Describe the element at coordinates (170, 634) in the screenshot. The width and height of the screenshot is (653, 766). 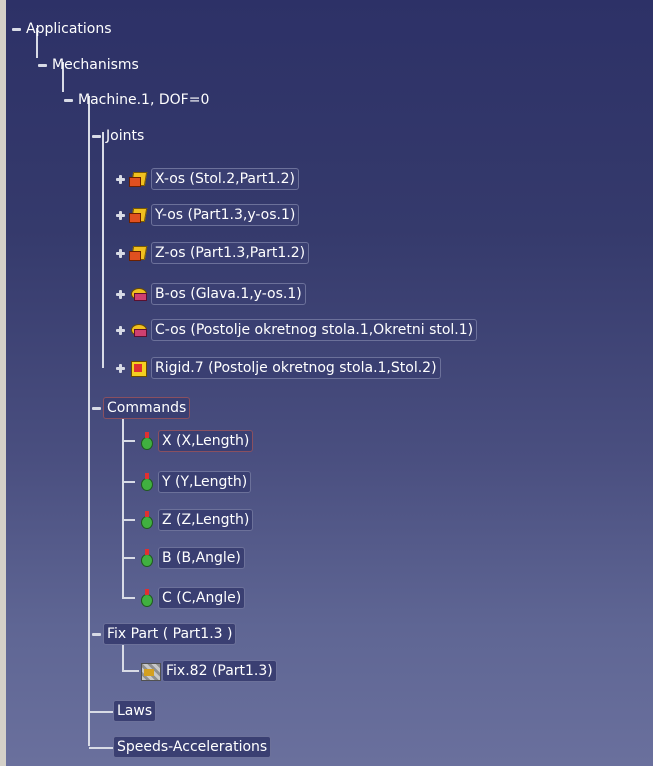
I see `node-label: Fix Part ( Part1.3 )` at that location.